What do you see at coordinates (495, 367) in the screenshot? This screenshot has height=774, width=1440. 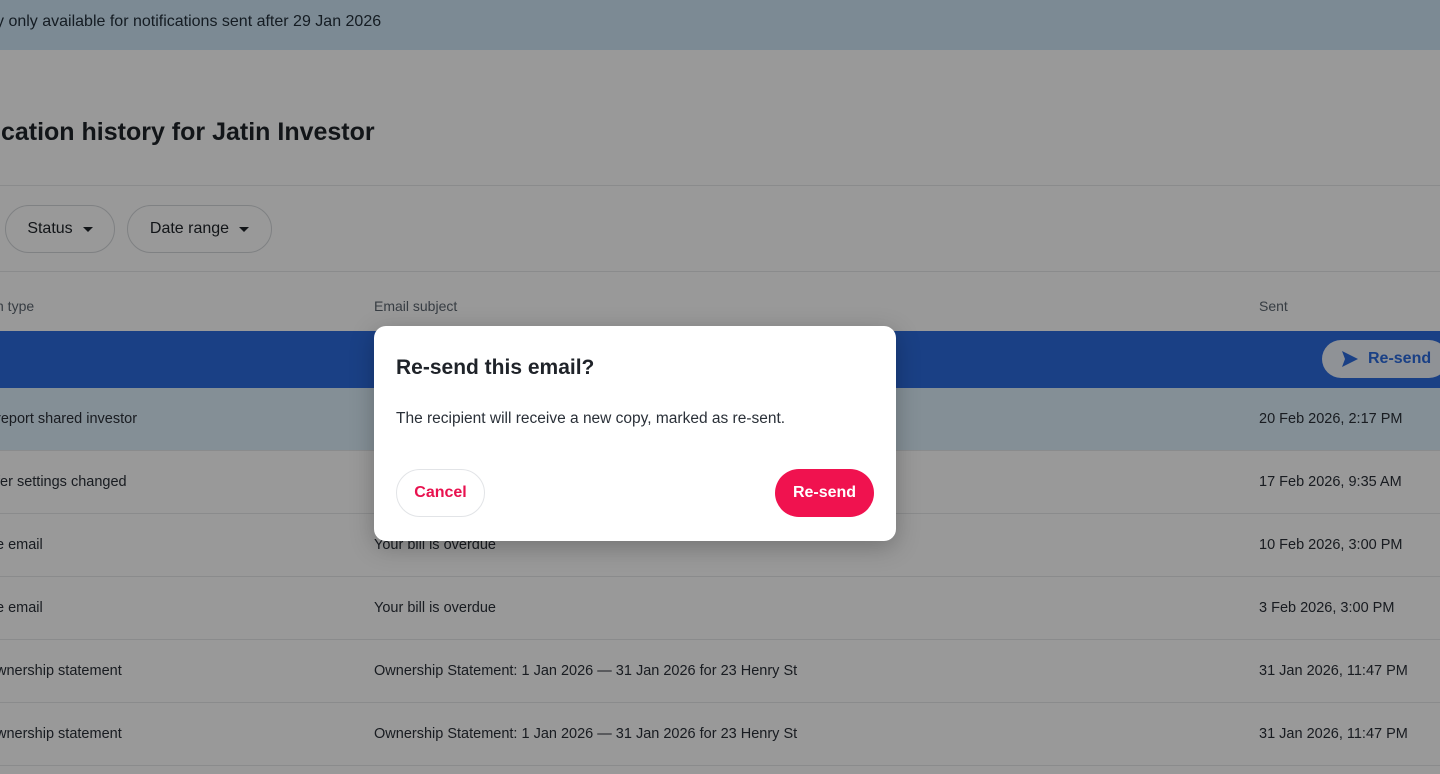 I see `dialog-title: Re-send this email?` at bounding box center [495, 367].